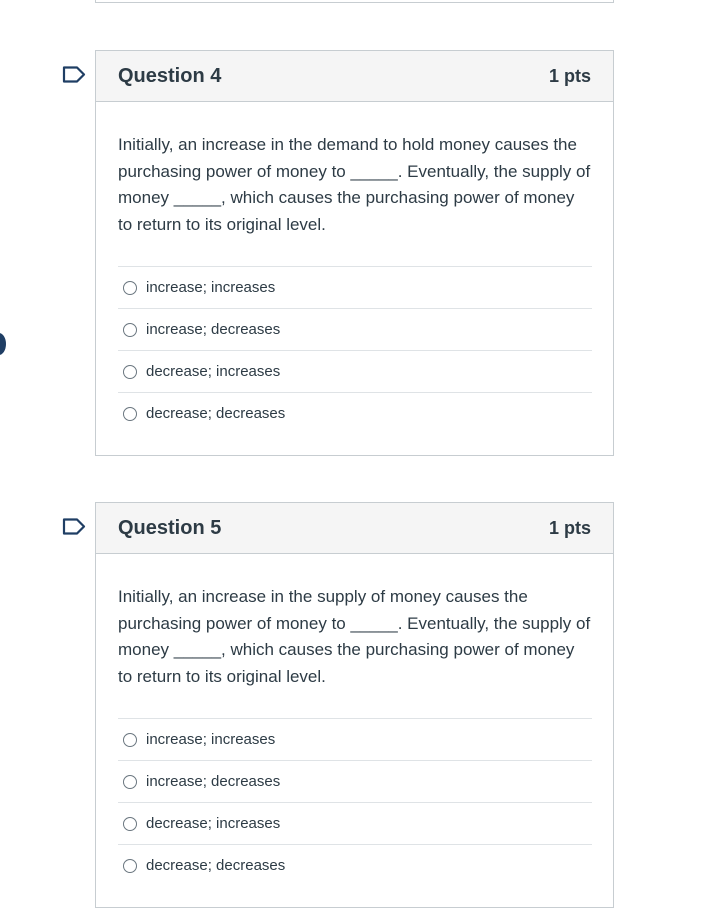 This screenshot has height=922, width=715. Describe the element at coordinates (354, 76) in the screenshot. I see `question-header: Question 4 1 pts` at that location.